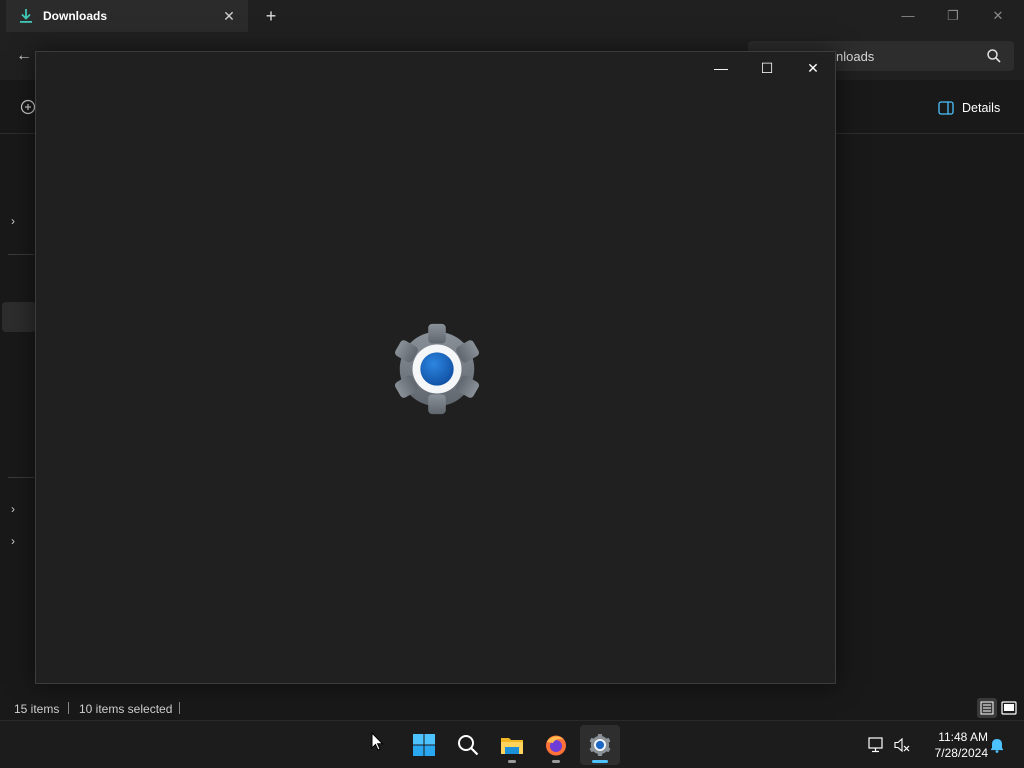  I want to click on details-button: Details, so click(969, 108).